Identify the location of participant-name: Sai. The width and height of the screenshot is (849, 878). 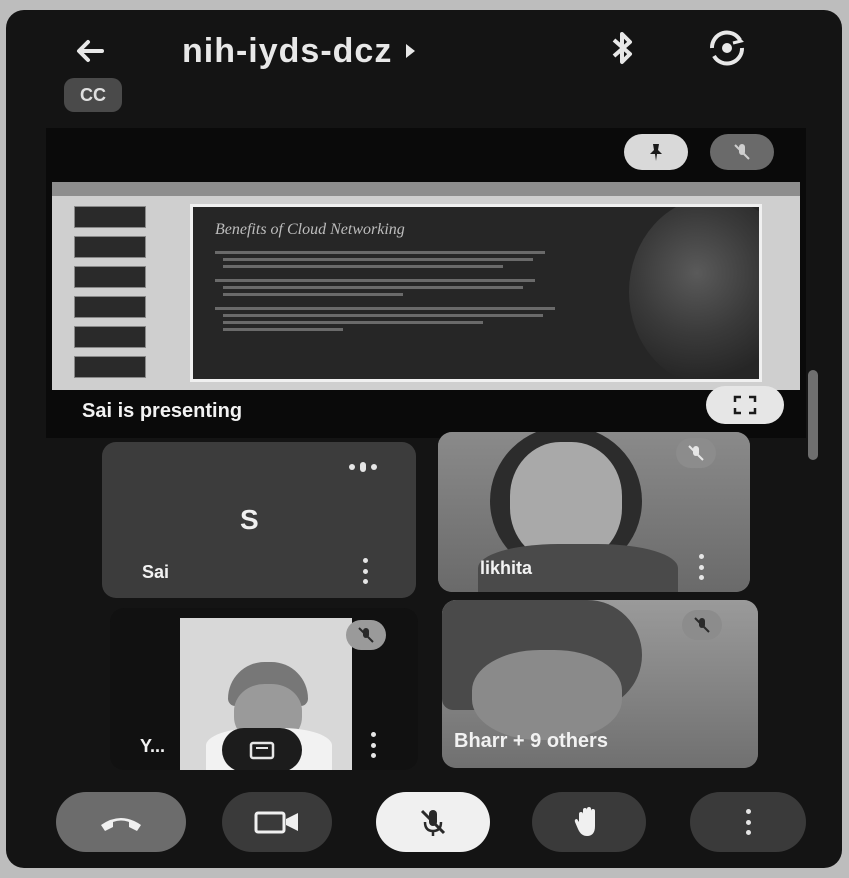
(156, 572).